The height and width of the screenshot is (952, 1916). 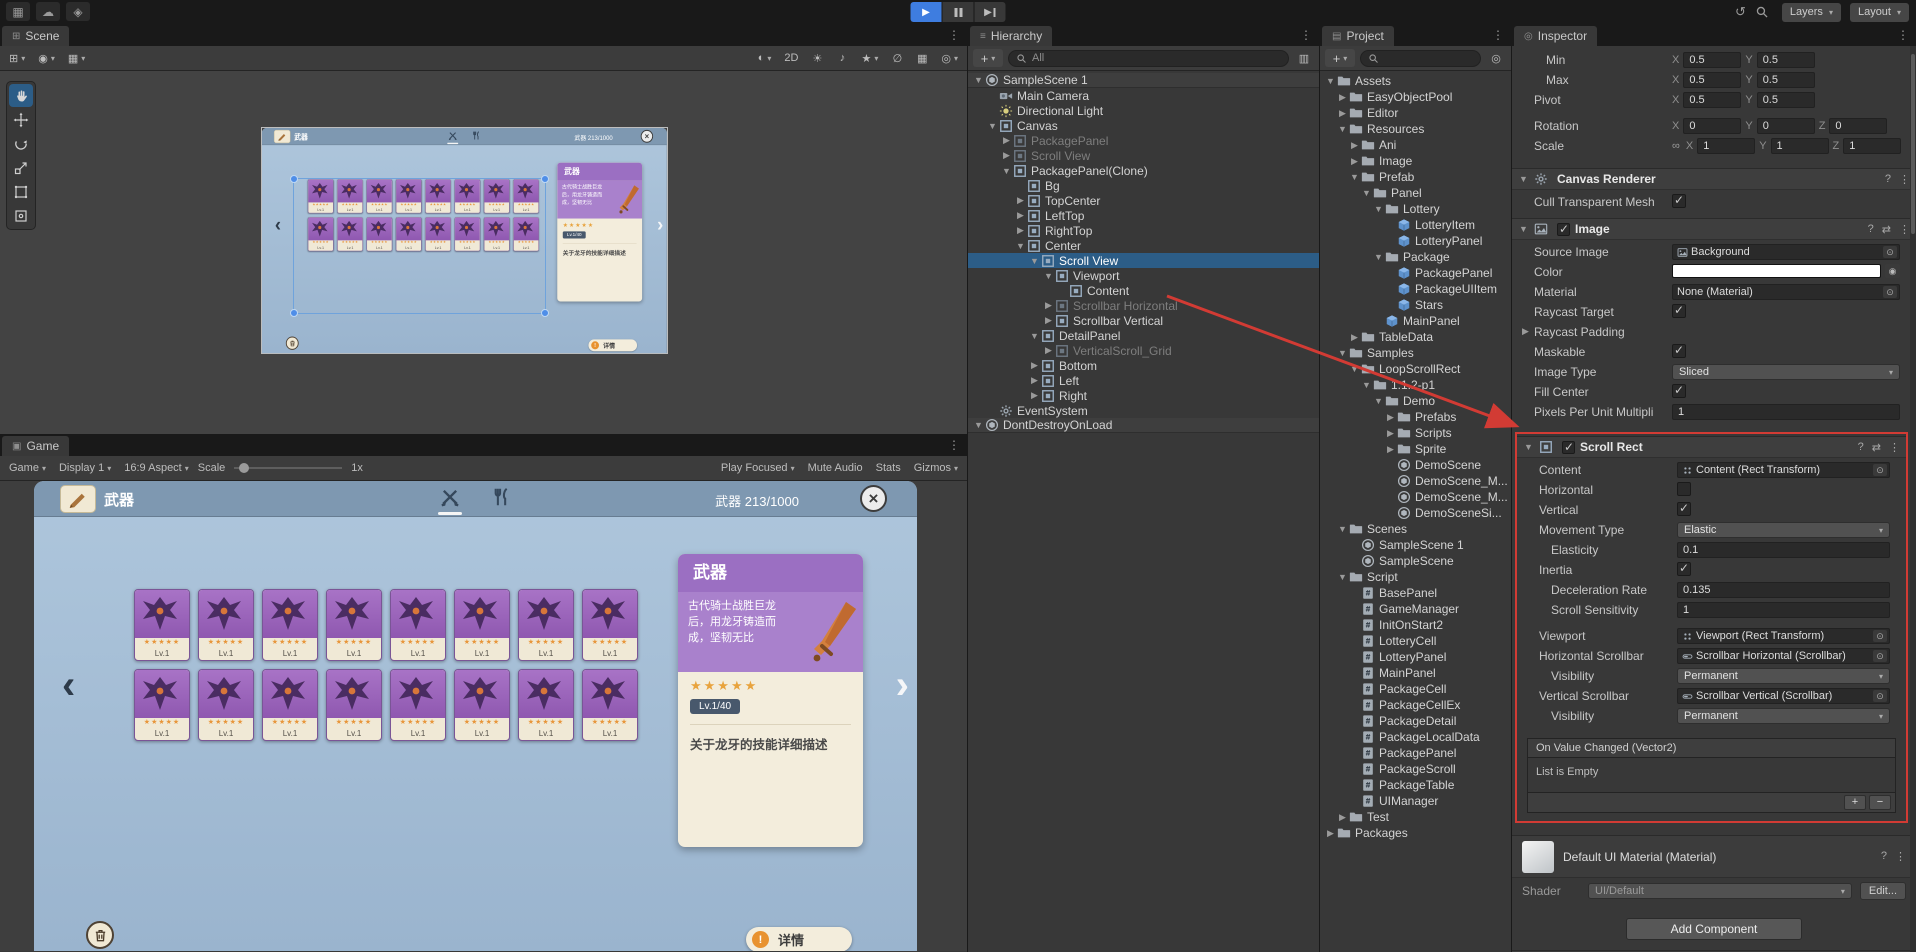 What do you see at coordinates (888, 468) in the screenshot?
I see `stats-toggle: Stats` at bounding box center [888, 468].